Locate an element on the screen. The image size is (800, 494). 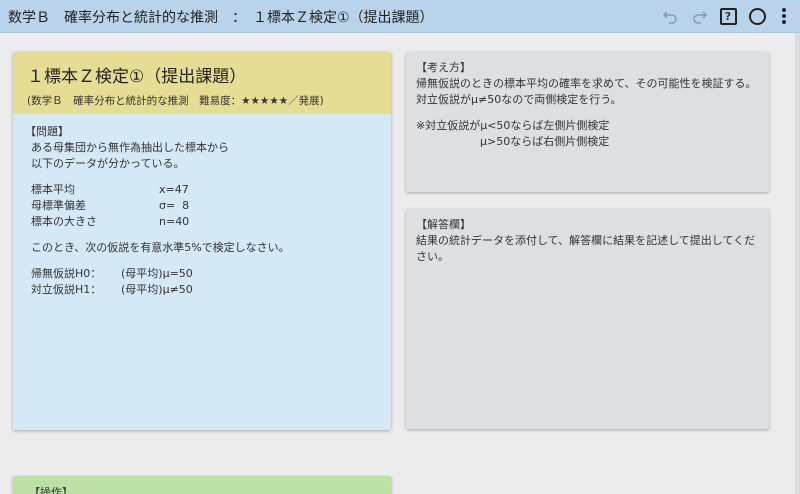
stat-row-size: 標本の大きさ n=40 is located at coordinates (205, 222).